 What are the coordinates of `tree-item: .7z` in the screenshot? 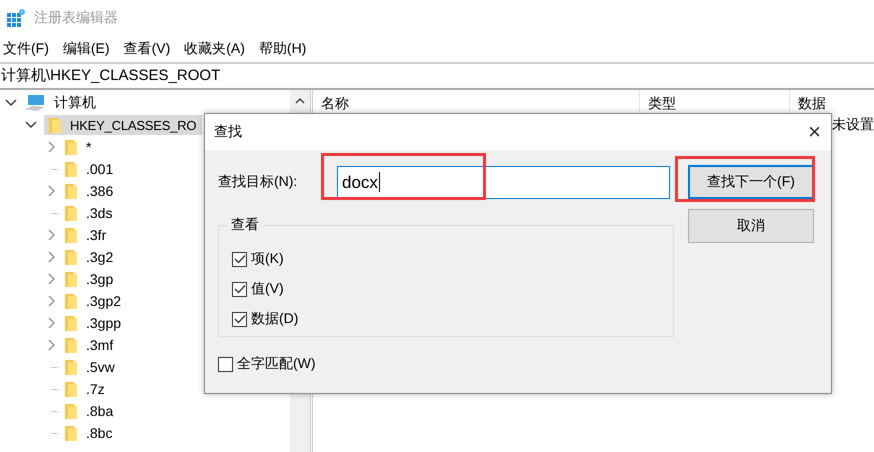 It's located at (95, 389).